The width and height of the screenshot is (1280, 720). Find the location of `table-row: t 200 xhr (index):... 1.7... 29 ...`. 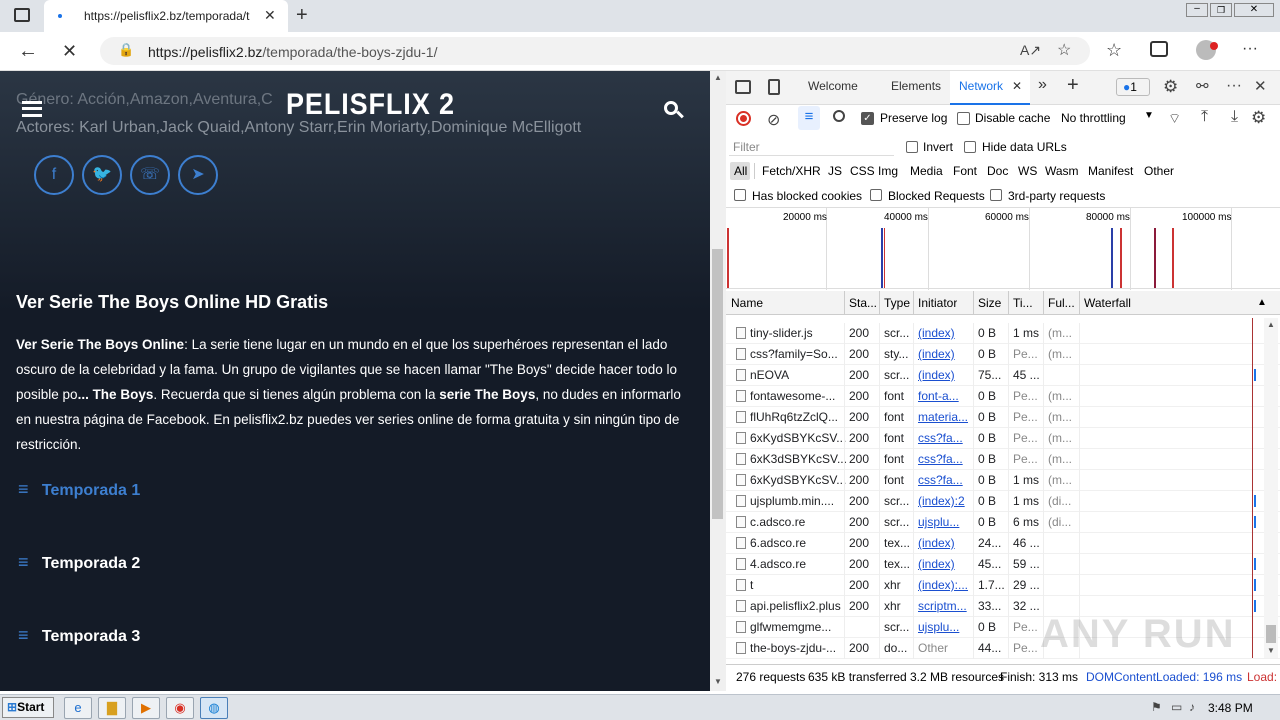

table-row: t 200 xhr (index):... 1.7... 29 ... is located at coordinates (1003, 585).